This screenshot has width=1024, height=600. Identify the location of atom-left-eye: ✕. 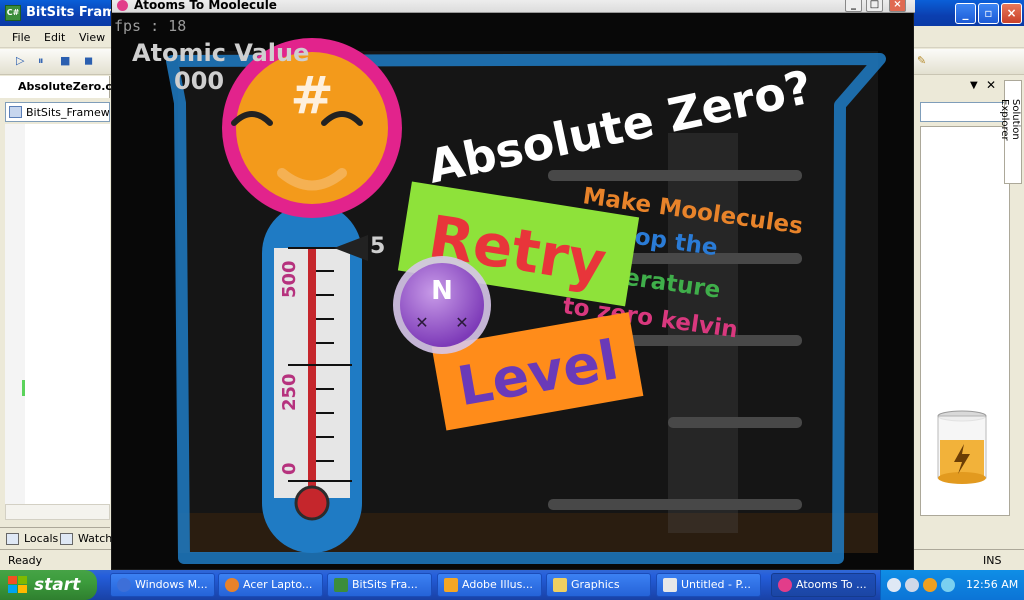
(421, 322).